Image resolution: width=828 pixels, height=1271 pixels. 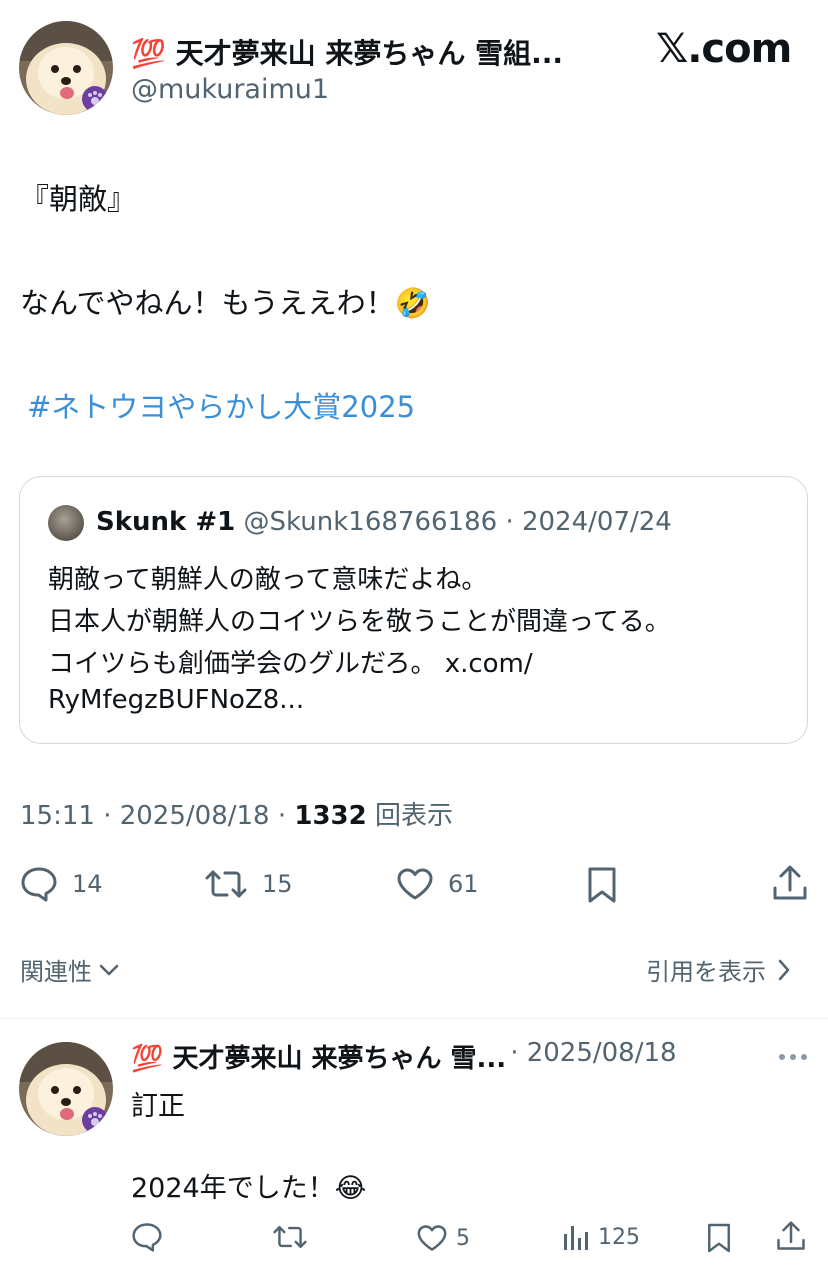 I want to click on more-options-icon, so click(x=793, y=1057).